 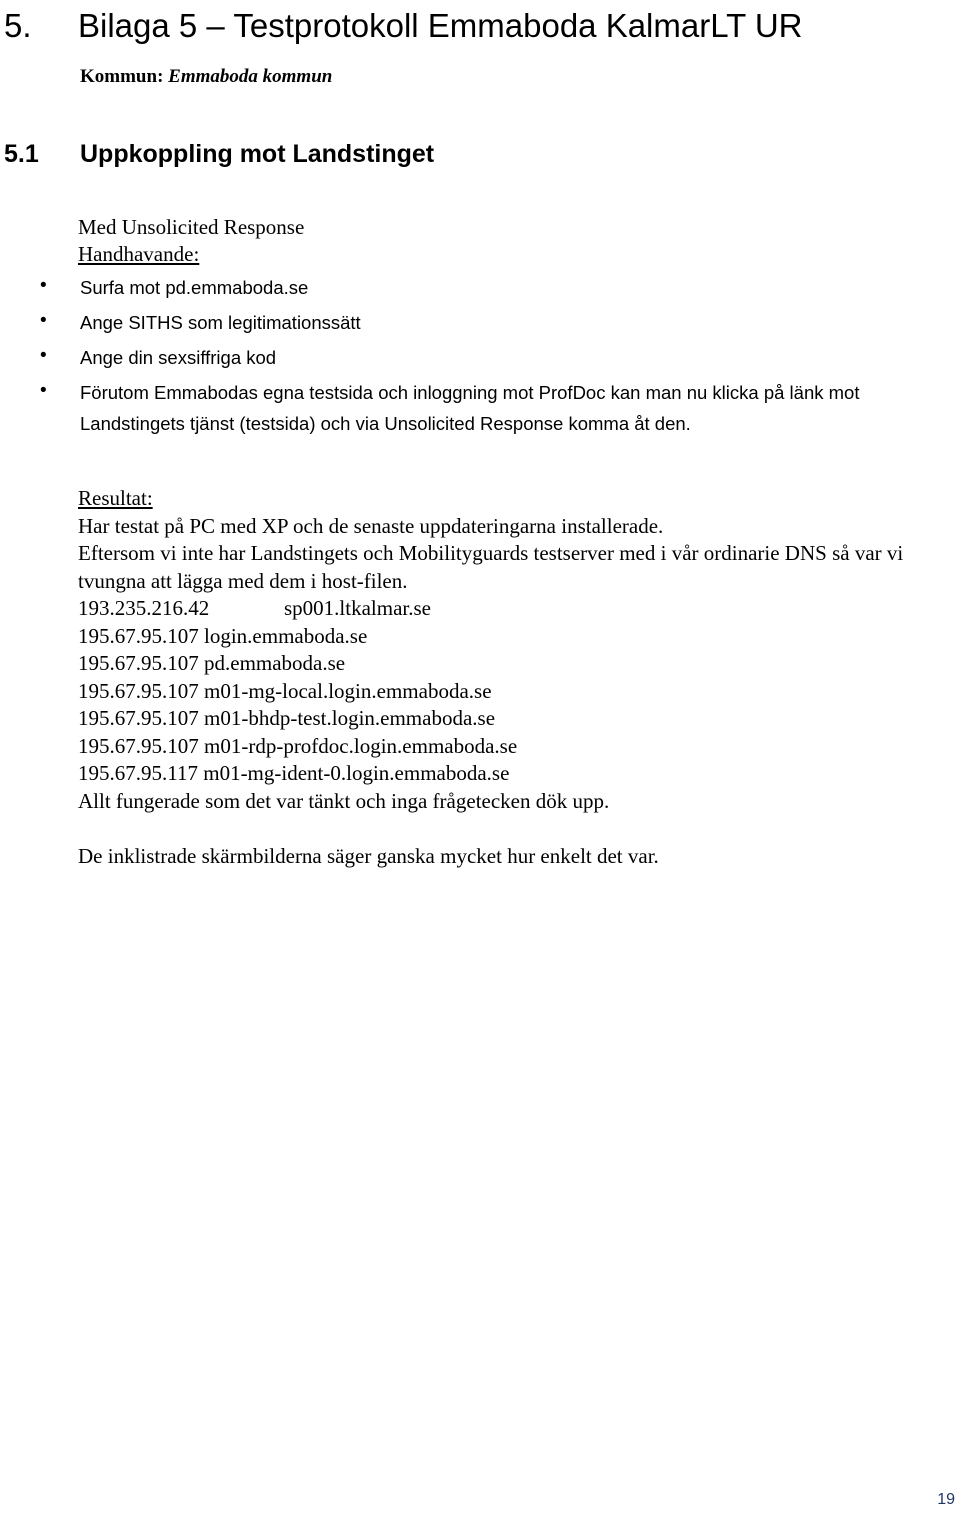 What do you see at coordinates (257, 154) in the screenshot?
I see `section-heading-text: Uppkoppling mot Landstinget` at bounding box center [257, 154].